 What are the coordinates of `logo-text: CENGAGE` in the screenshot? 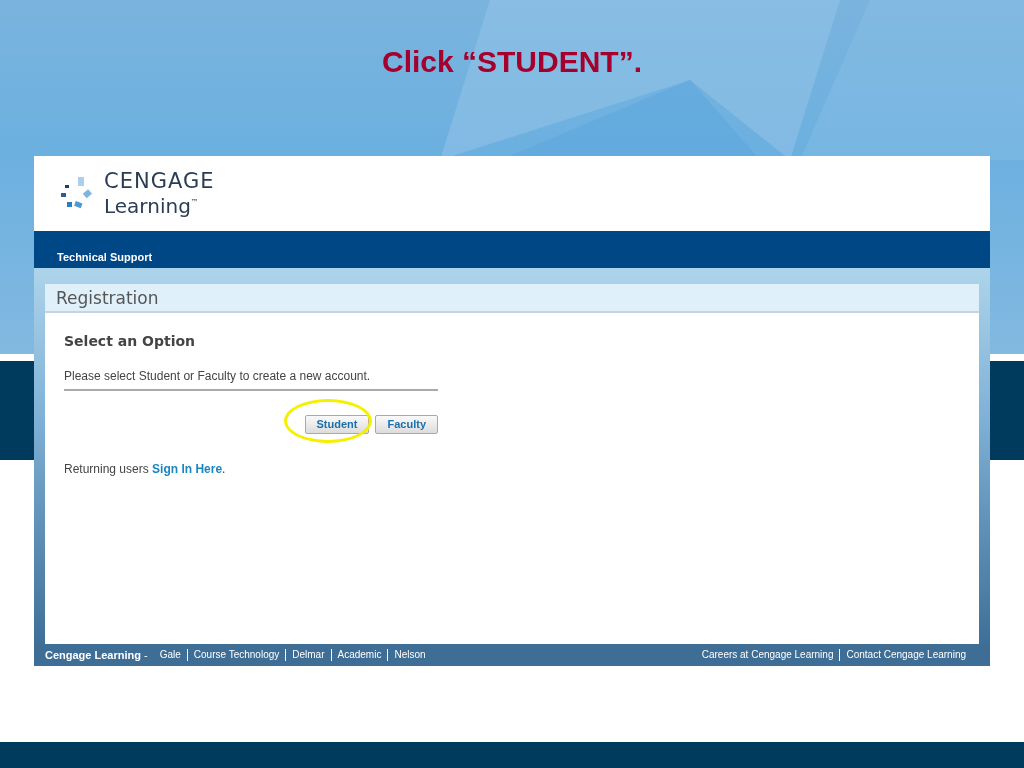 It's located at (159, 181).